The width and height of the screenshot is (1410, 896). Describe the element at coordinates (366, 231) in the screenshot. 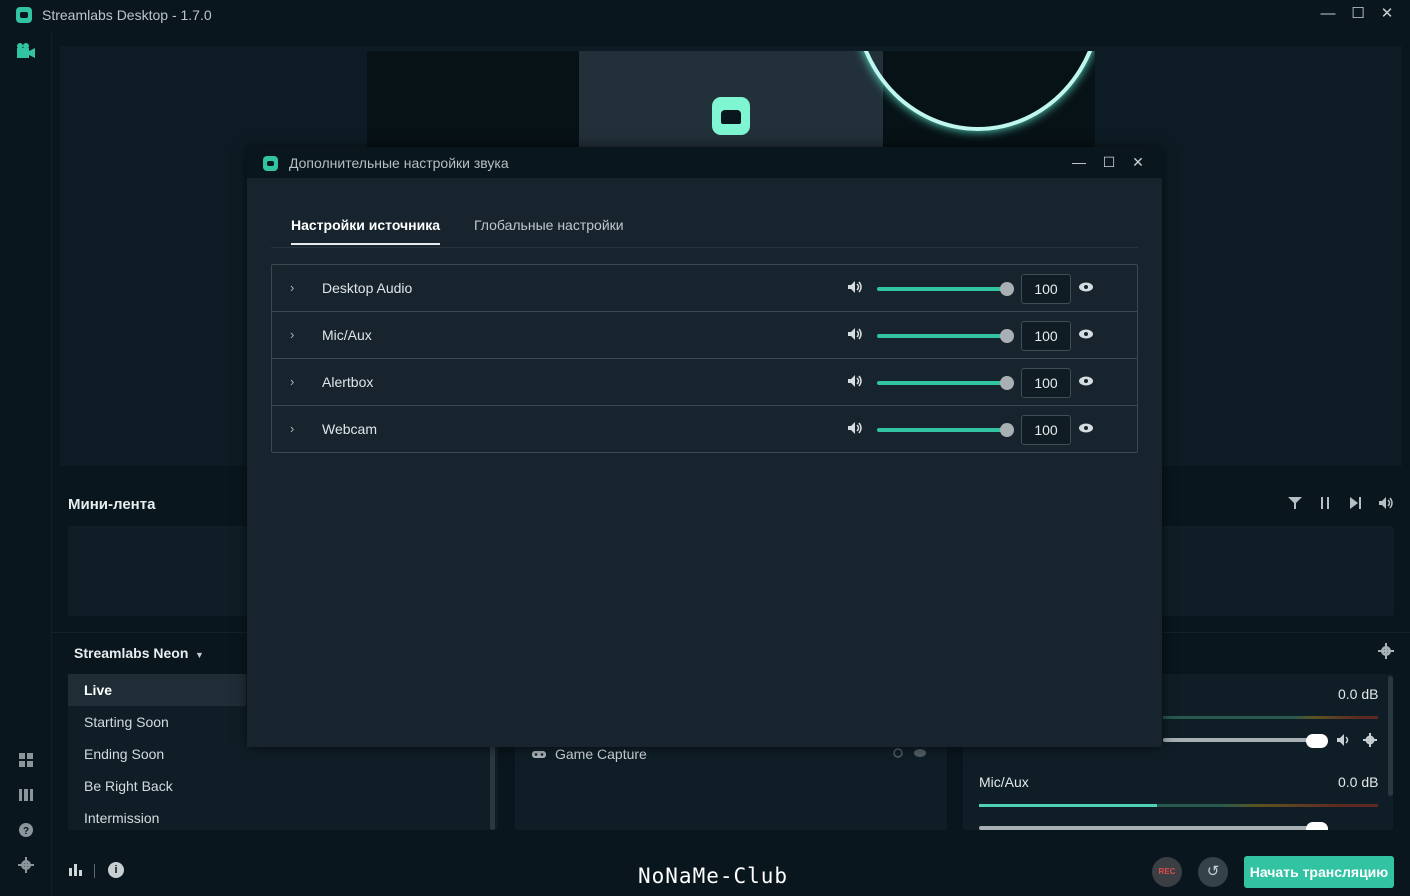

I see `tab-source-settings: Настройки источника` at that location.